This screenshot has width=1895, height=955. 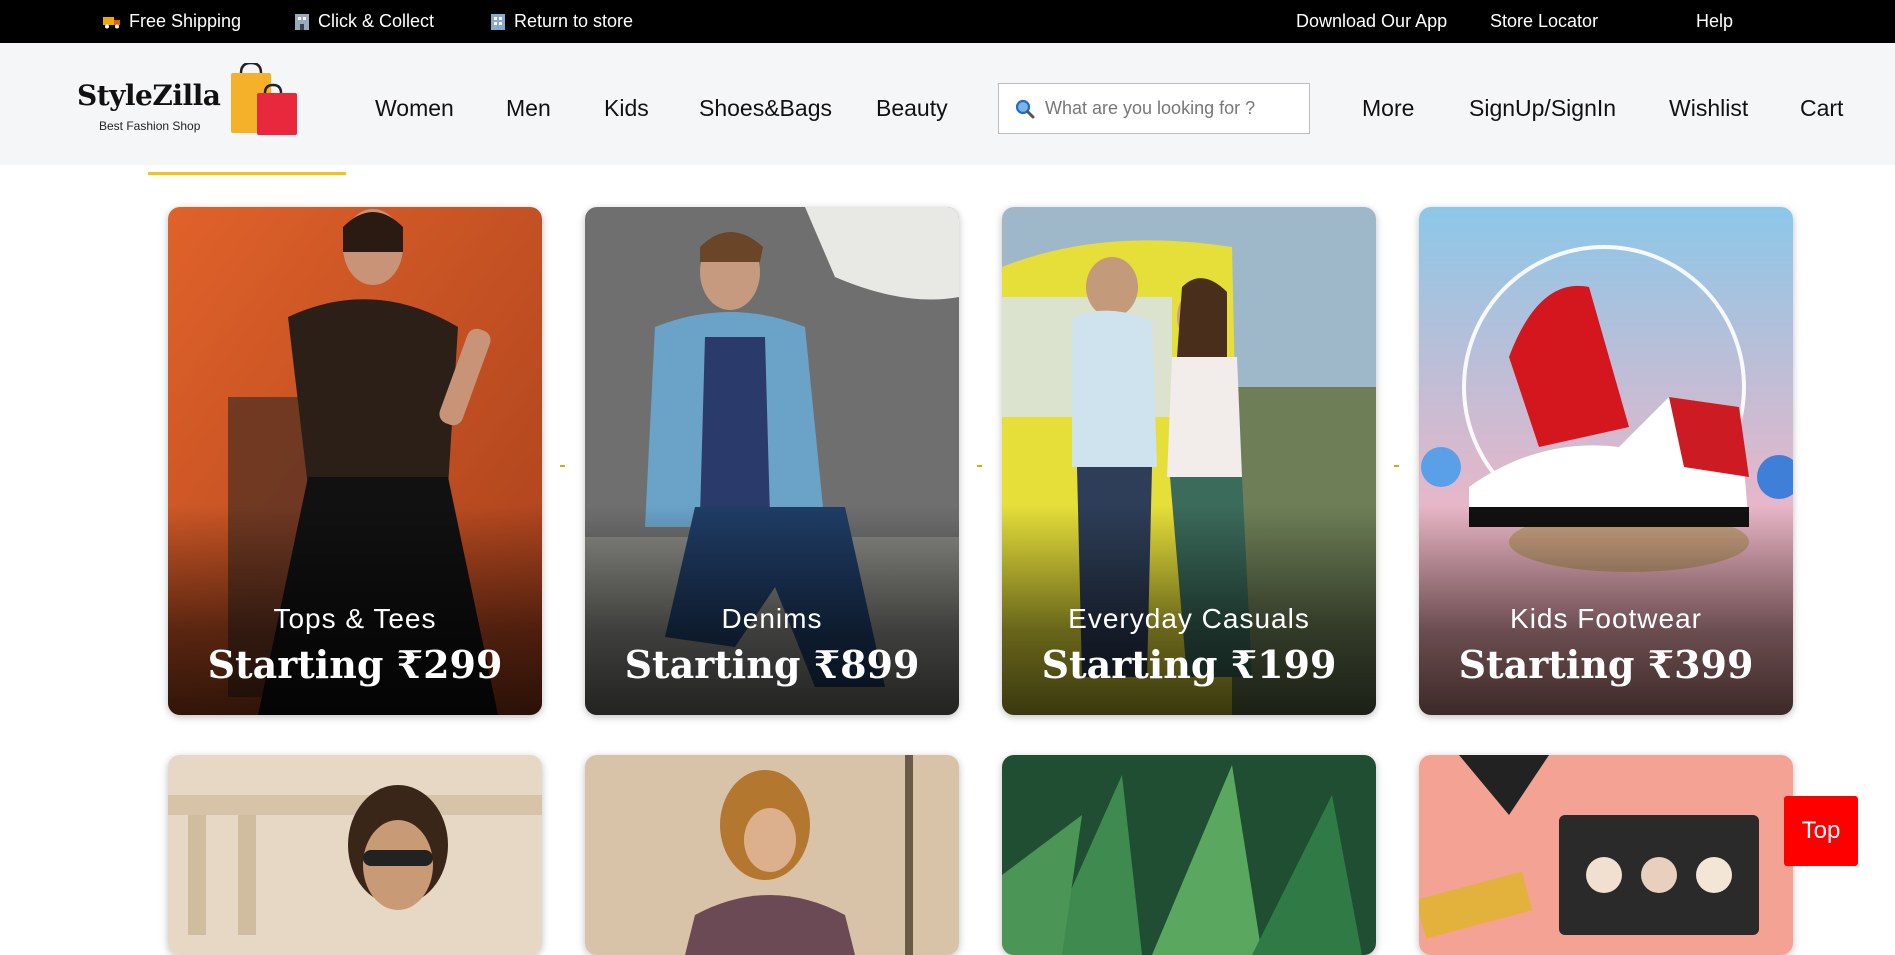 I want to click on return-store-link: Return to store, so click(x=561, y=21).